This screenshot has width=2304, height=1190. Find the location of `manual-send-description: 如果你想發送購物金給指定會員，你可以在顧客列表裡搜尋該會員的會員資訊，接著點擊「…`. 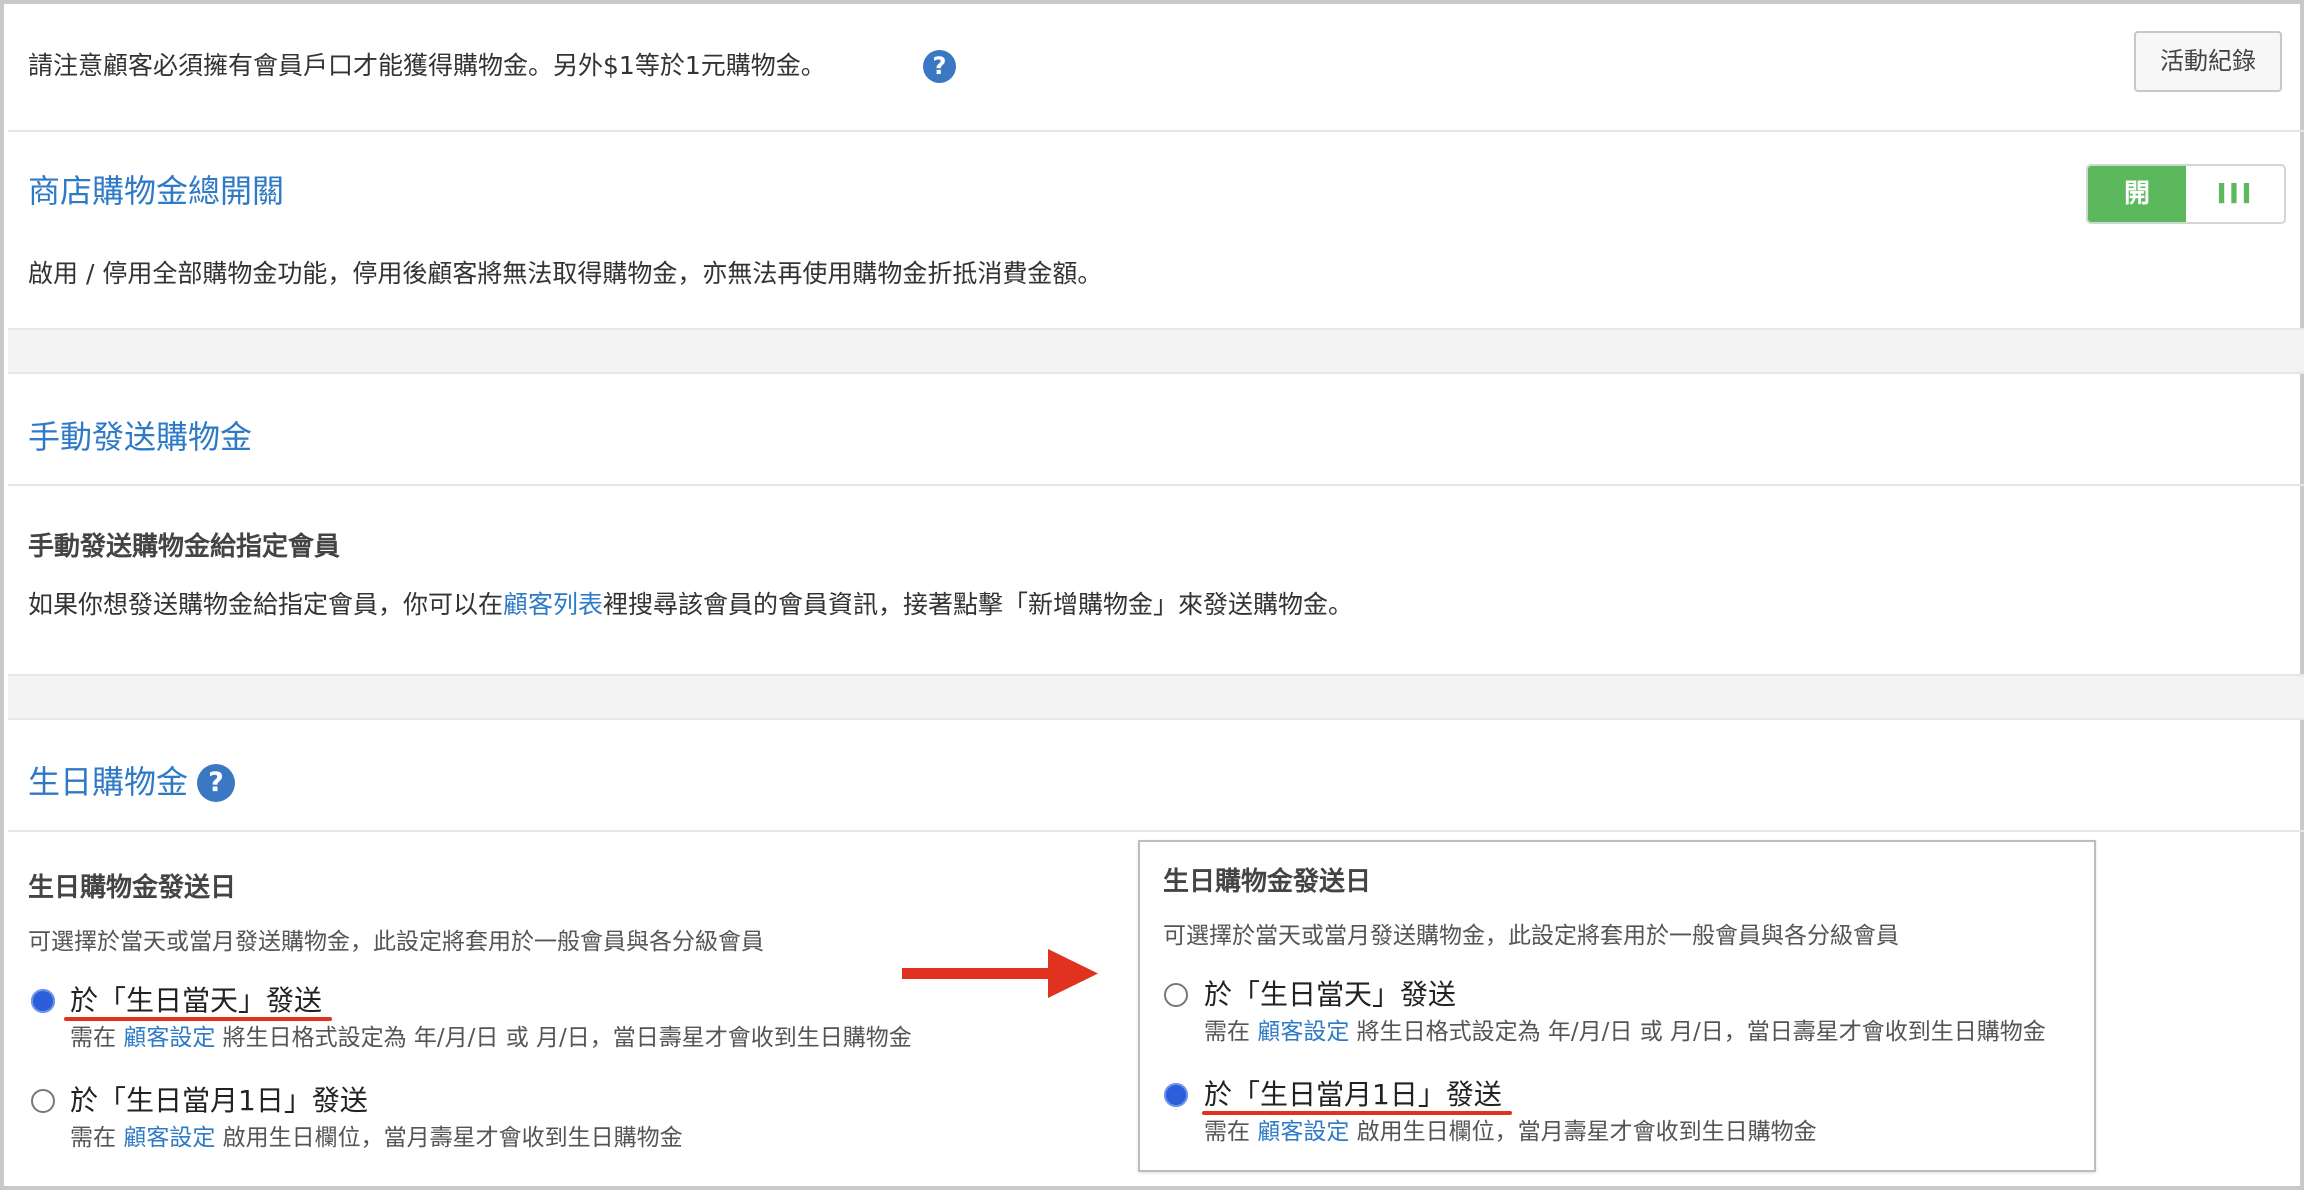

manual-send-description: 如果你想發送購物金給指定會員，你可以在顧客列表裡搜尋該會員的會員資訊，接著點擊「… is located at coordinates (690, 605).